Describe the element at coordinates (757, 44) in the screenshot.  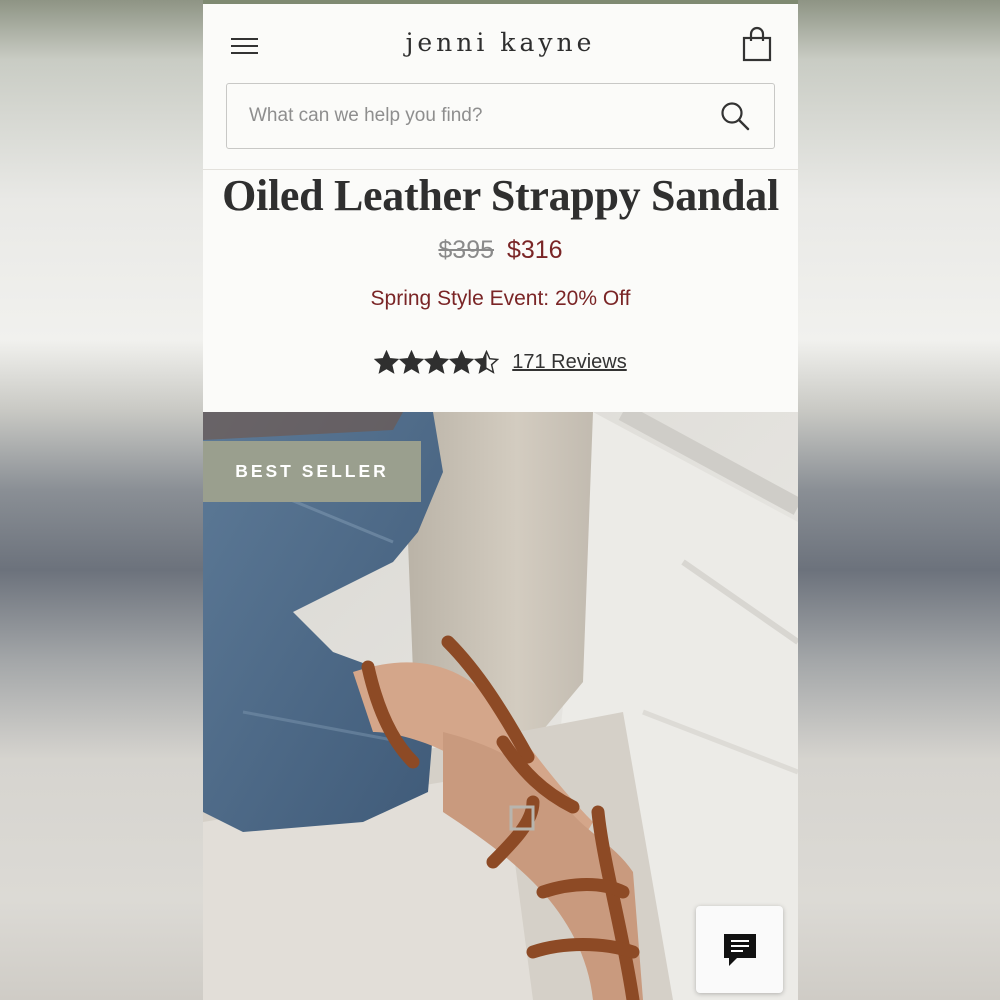
I see `shopping-bag-icon` at that location.